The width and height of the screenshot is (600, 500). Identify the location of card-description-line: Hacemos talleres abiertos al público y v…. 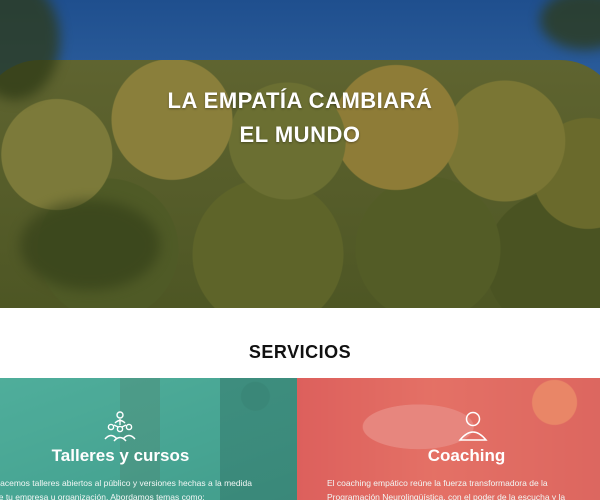
(126, 483).